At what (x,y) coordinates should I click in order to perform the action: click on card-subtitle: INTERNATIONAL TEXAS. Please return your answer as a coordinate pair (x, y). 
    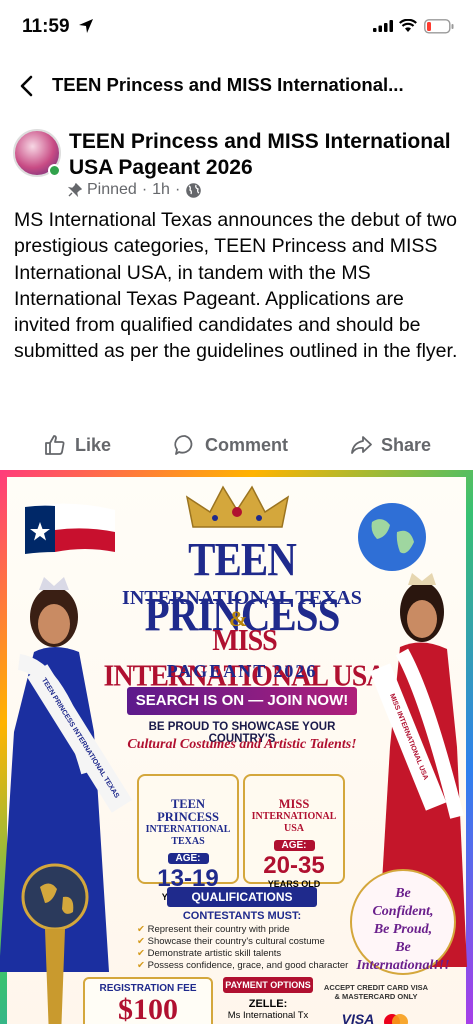
    Looking at the image, I should click on (188, 835).